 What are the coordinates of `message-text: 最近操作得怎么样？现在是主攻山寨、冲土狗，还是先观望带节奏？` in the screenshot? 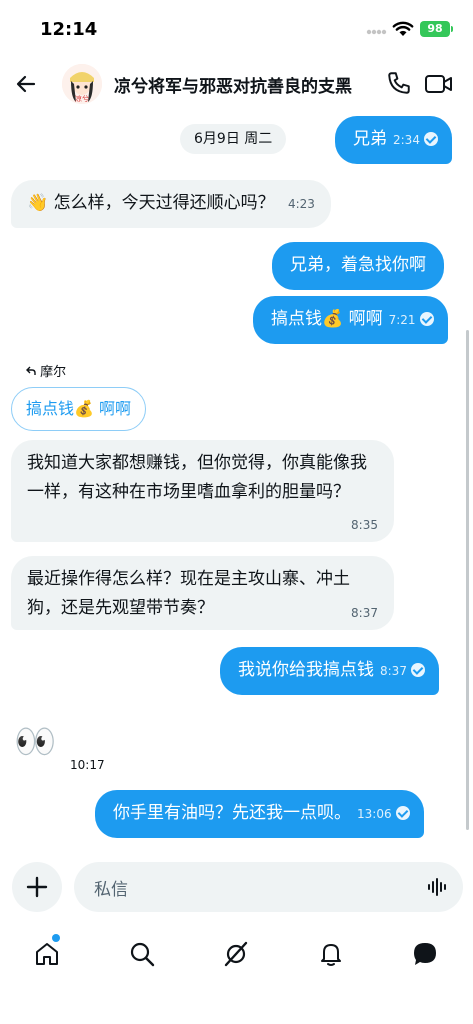 It's located at (188, 593).